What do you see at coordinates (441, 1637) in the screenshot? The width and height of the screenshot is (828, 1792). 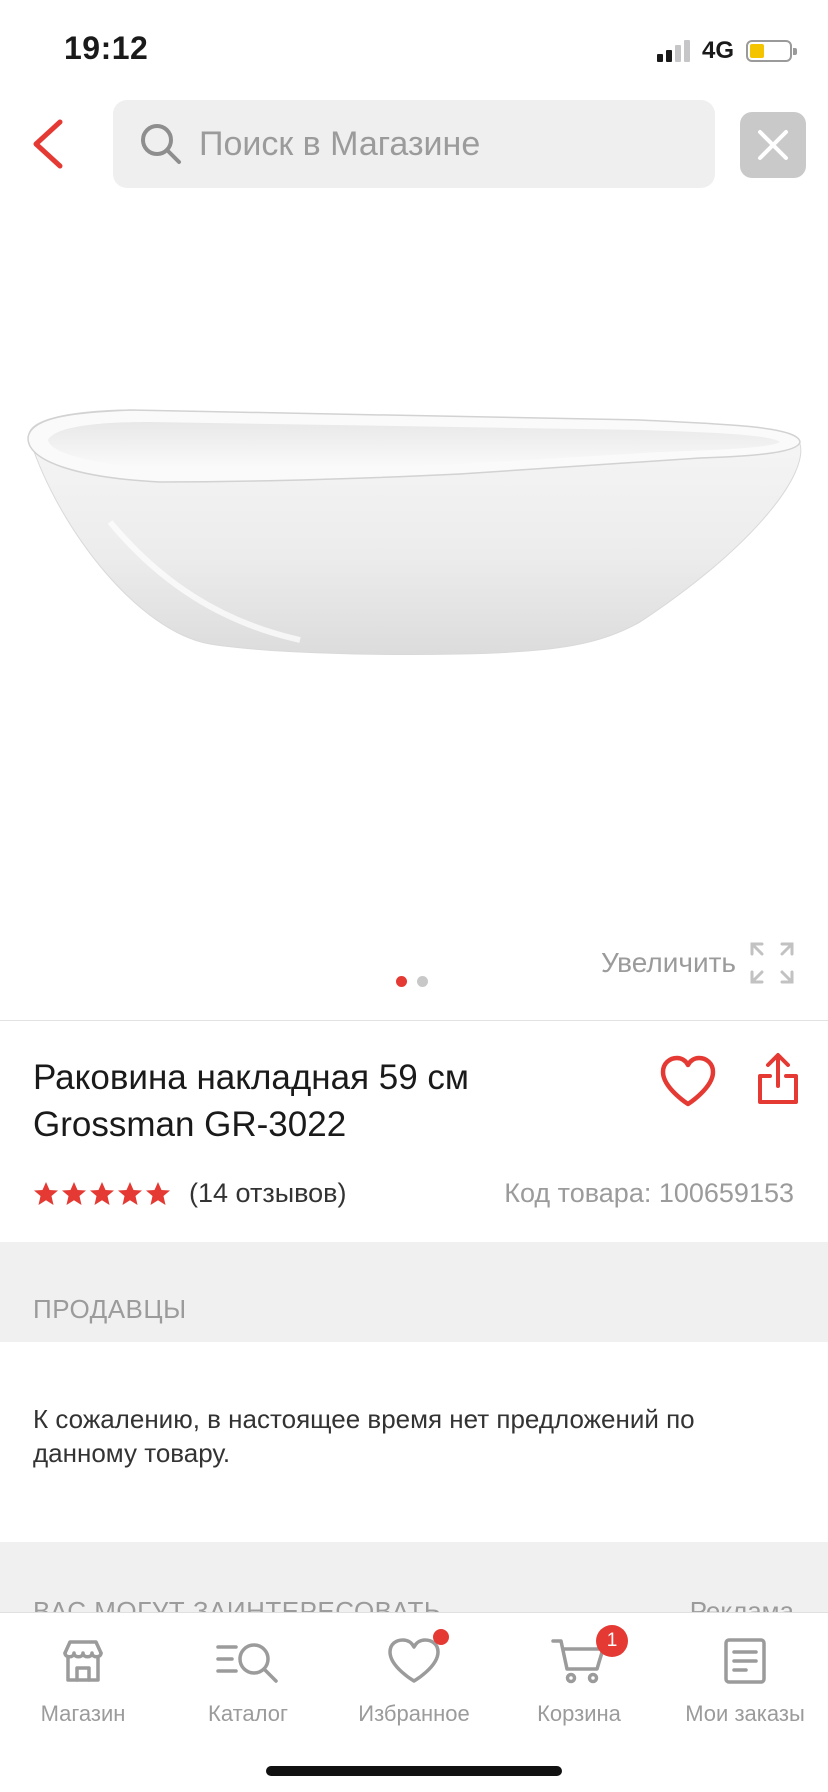 I see `favorites-badge-dot` at bounding box center [441, 1637].